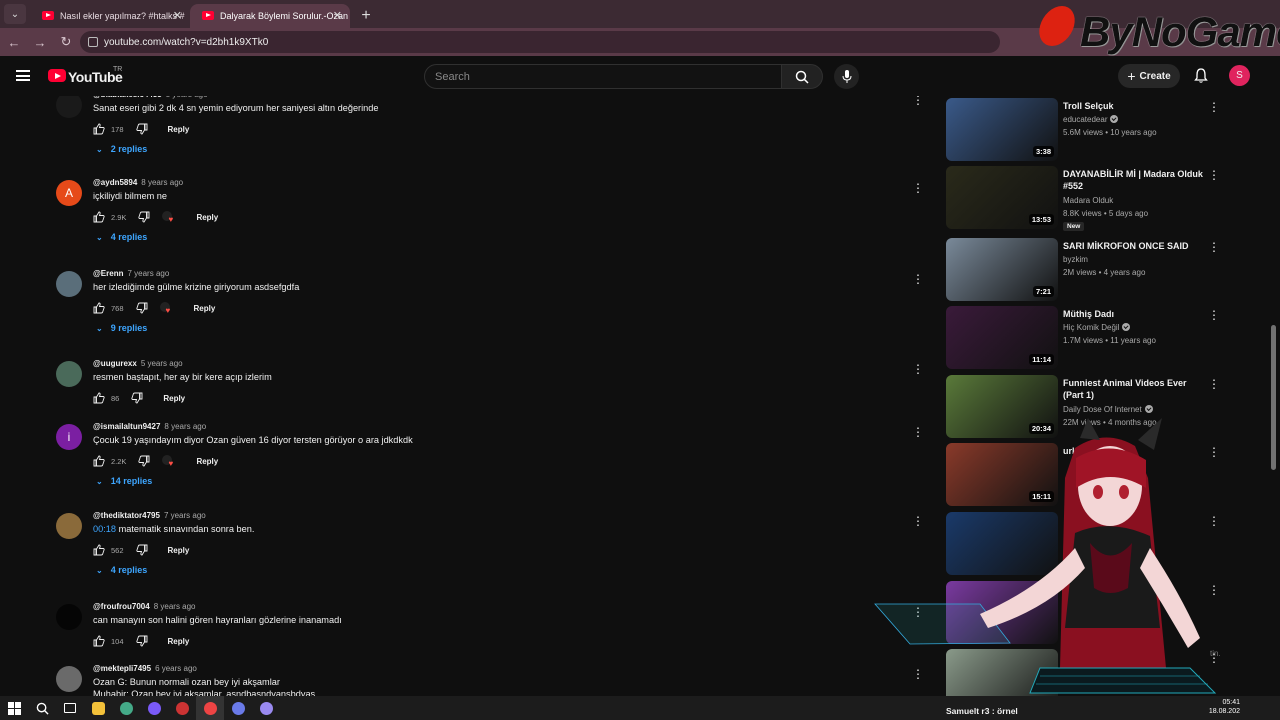 Image resolution: width=1280 pixels, height=720 pixels. What do you see at coordinates (162, 363) in the screenshot?
I see `comment-age: 5 years ago` at bounding box center [162, 363].